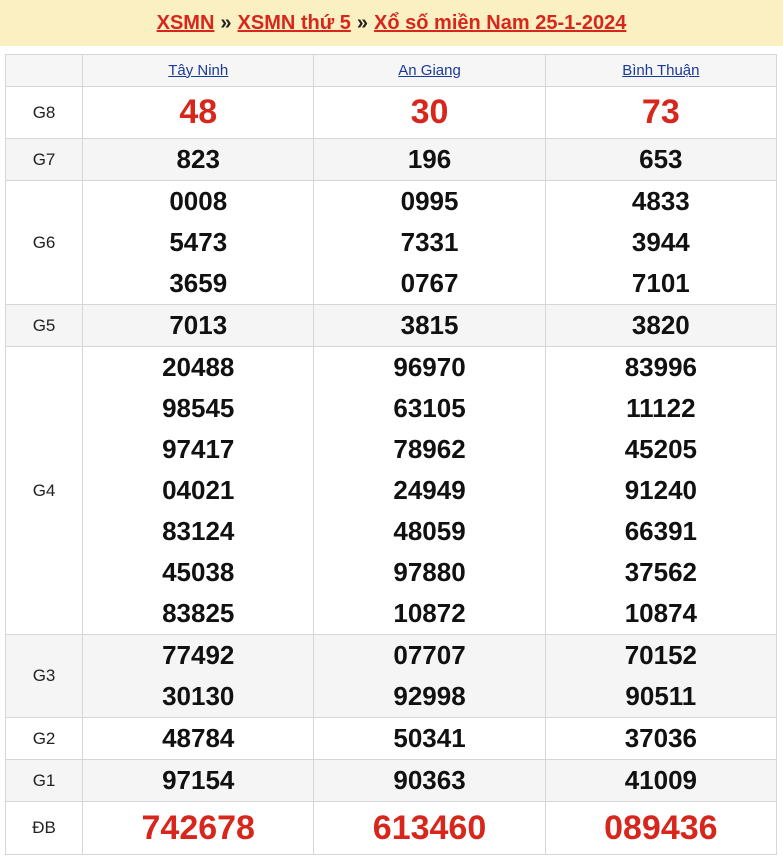 This screenshot has width=783, height=859. I want to click on province-link-tay-ninh: Tây Ninh, so click(198, 70).